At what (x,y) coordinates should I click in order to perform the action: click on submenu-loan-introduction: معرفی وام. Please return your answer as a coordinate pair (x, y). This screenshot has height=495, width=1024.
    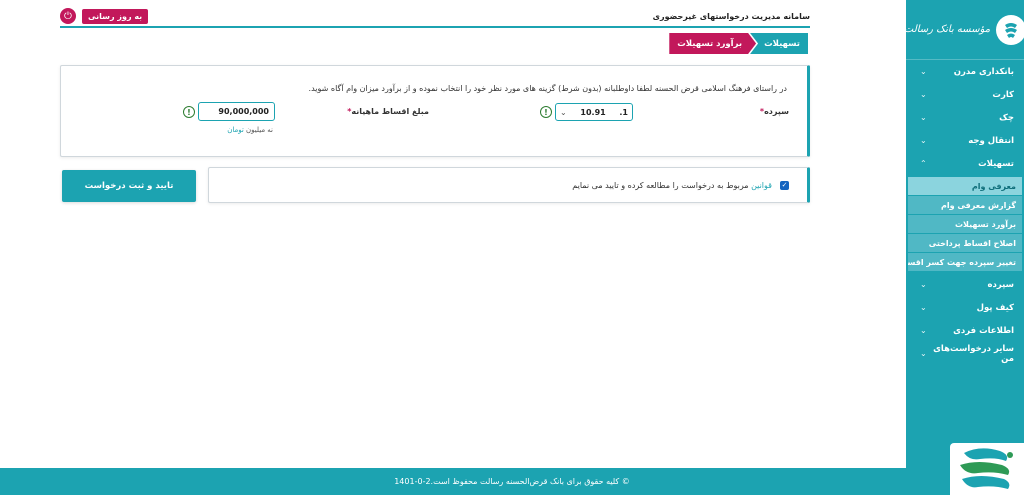
    Looking at the image, I should click on (965, 186).